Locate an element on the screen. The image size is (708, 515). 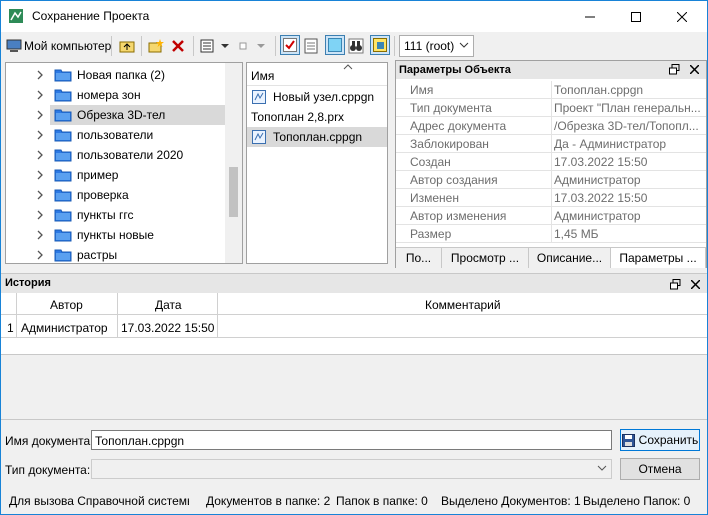
tree-item: пользователи is located at coordinates (118, 135).